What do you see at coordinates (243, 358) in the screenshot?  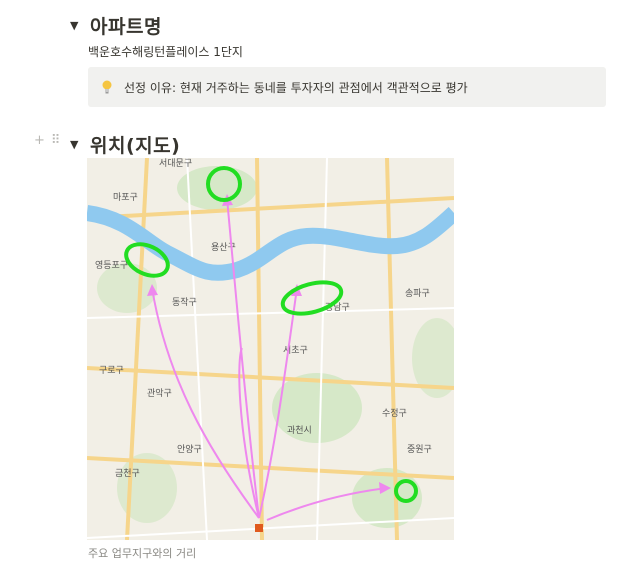 I see `arrow-to-gwanghwamun` at bounding box center [243, 358].